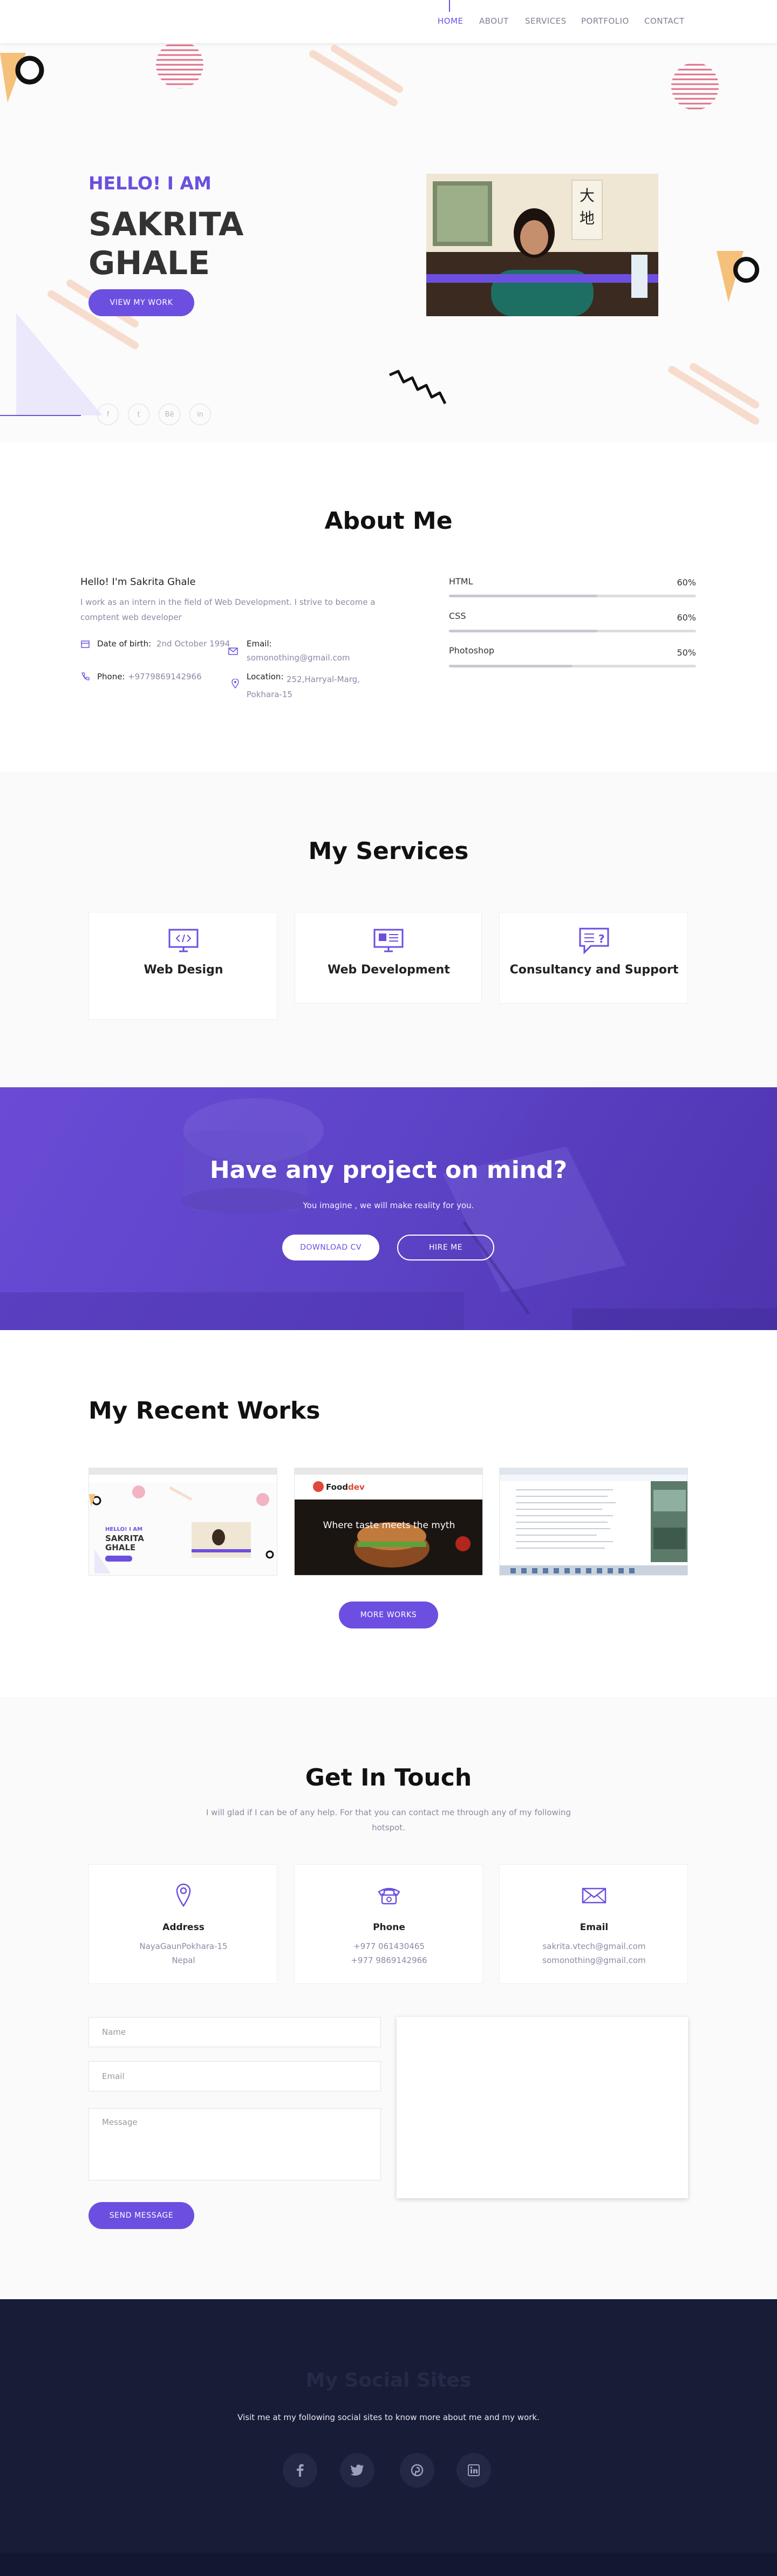  Describe the element at coordinates (141, 302) in the screenshot. I see `view-my-work-button: VIEW MY WORK` at that location.